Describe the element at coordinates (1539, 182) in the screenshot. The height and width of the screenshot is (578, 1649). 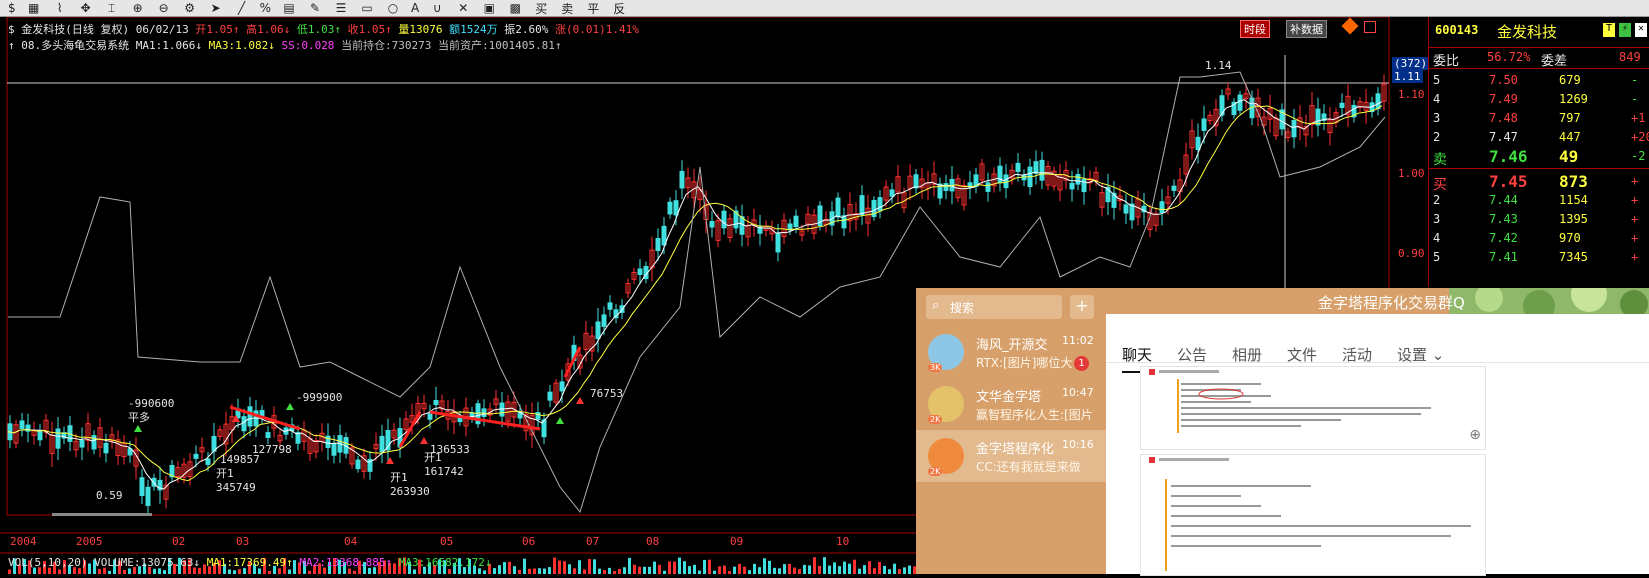
I see `buy-row: 买 7.45 873 +` at that location.